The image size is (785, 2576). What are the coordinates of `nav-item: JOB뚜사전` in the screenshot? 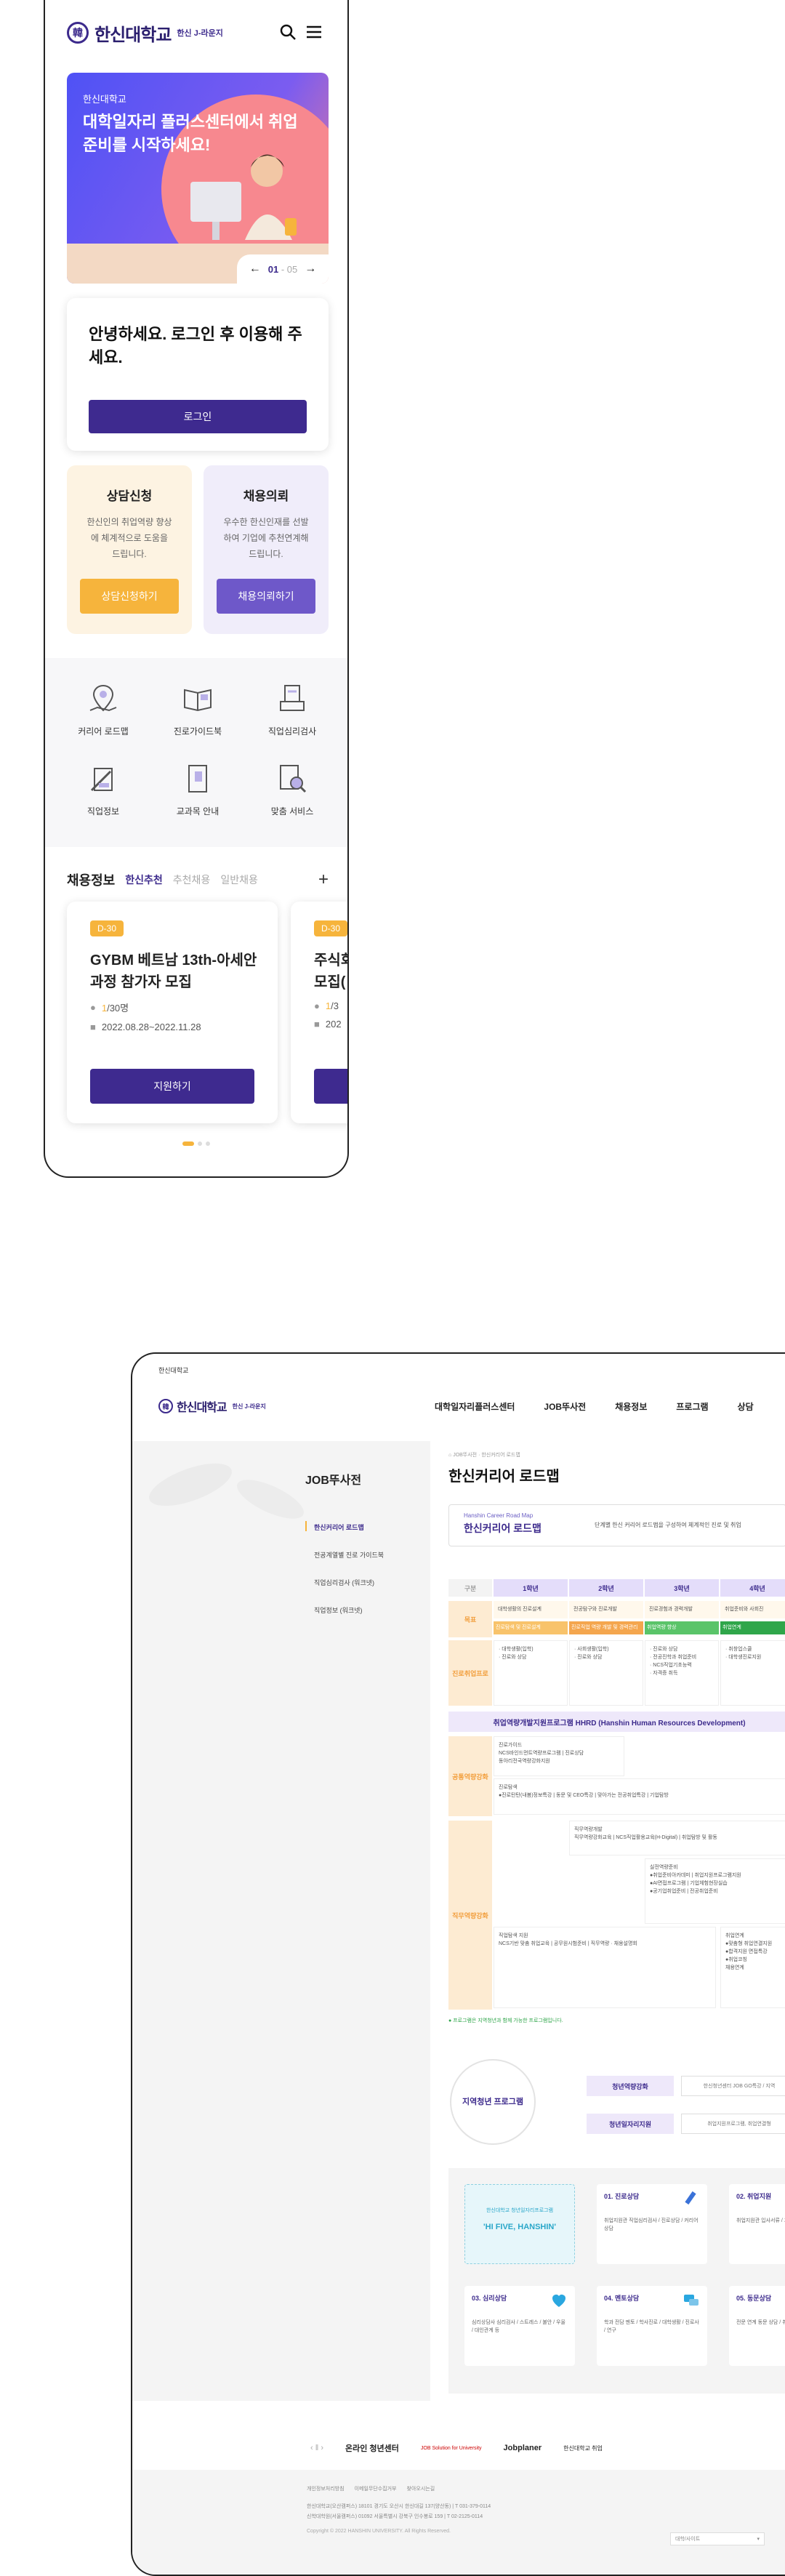 It's located at (565, 1406).